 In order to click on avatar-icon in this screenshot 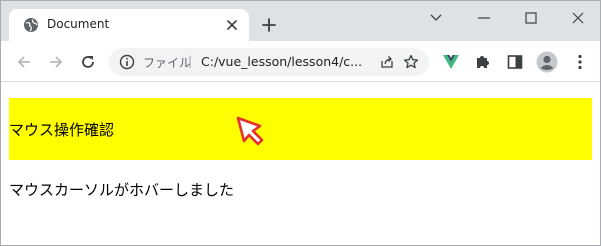, I will do `click(547, 62)`.